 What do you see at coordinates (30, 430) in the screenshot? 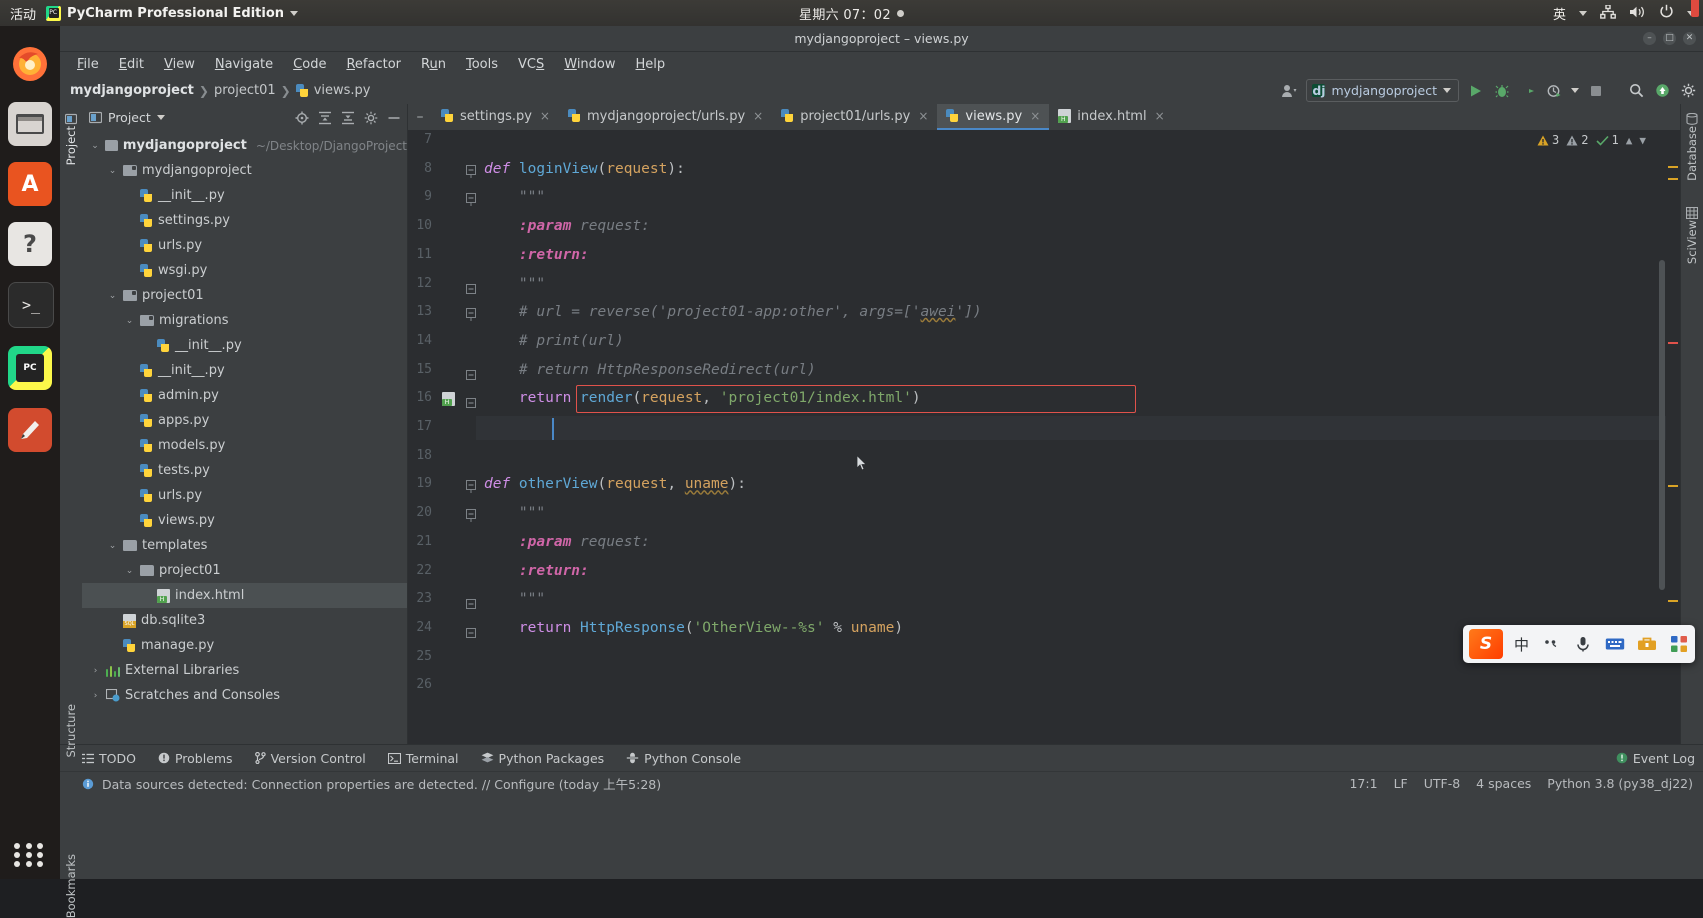
I see `dock-item-editor` at bounding box center [30, 430].